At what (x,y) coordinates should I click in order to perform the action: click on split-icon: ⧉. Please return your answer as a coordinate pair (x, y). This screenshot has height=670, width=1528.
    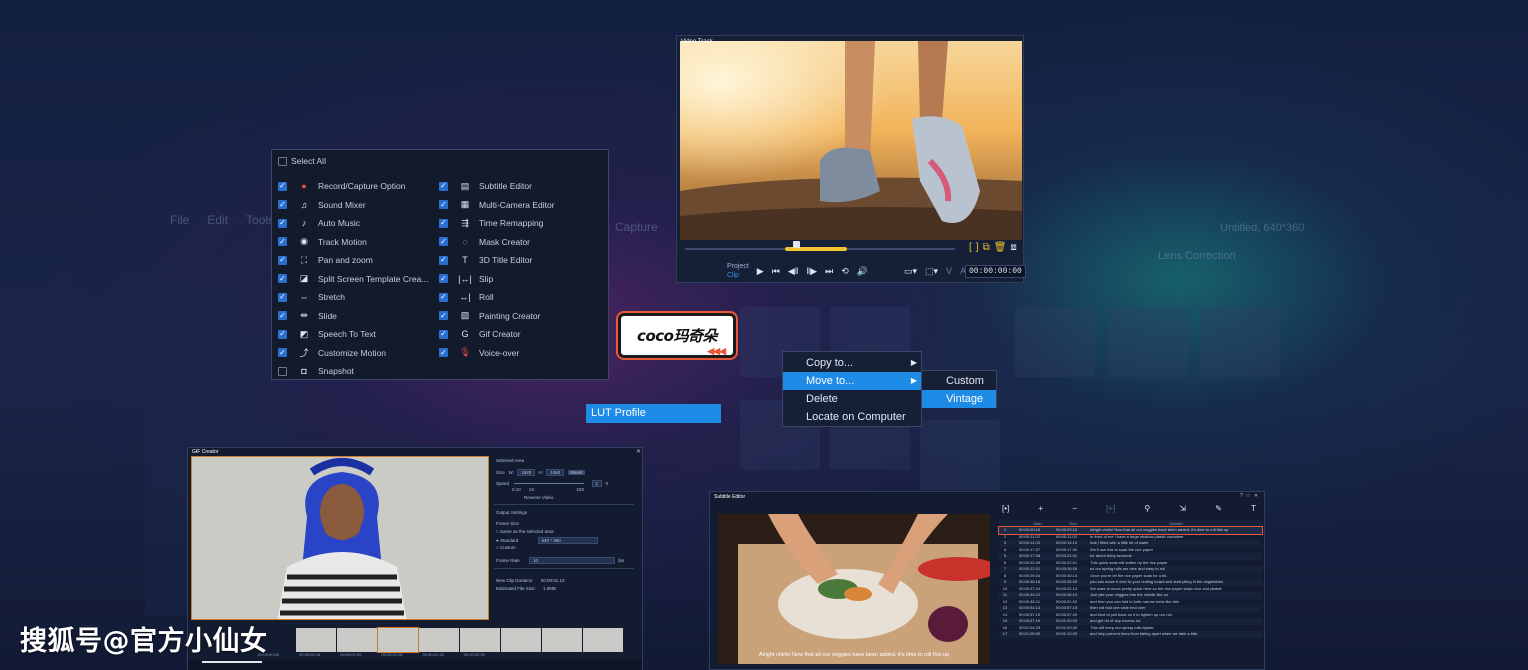
    Looking at the image, I should click on (986, 247).